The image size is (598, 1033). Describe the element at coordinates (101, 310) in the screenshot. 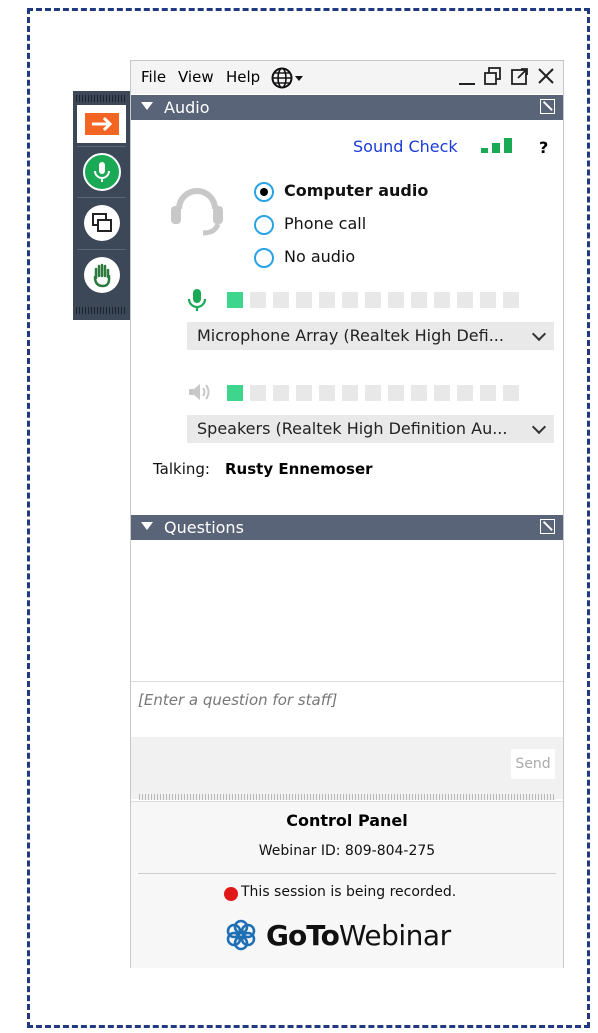

I see `toolbar-grip-bottom` at that location.